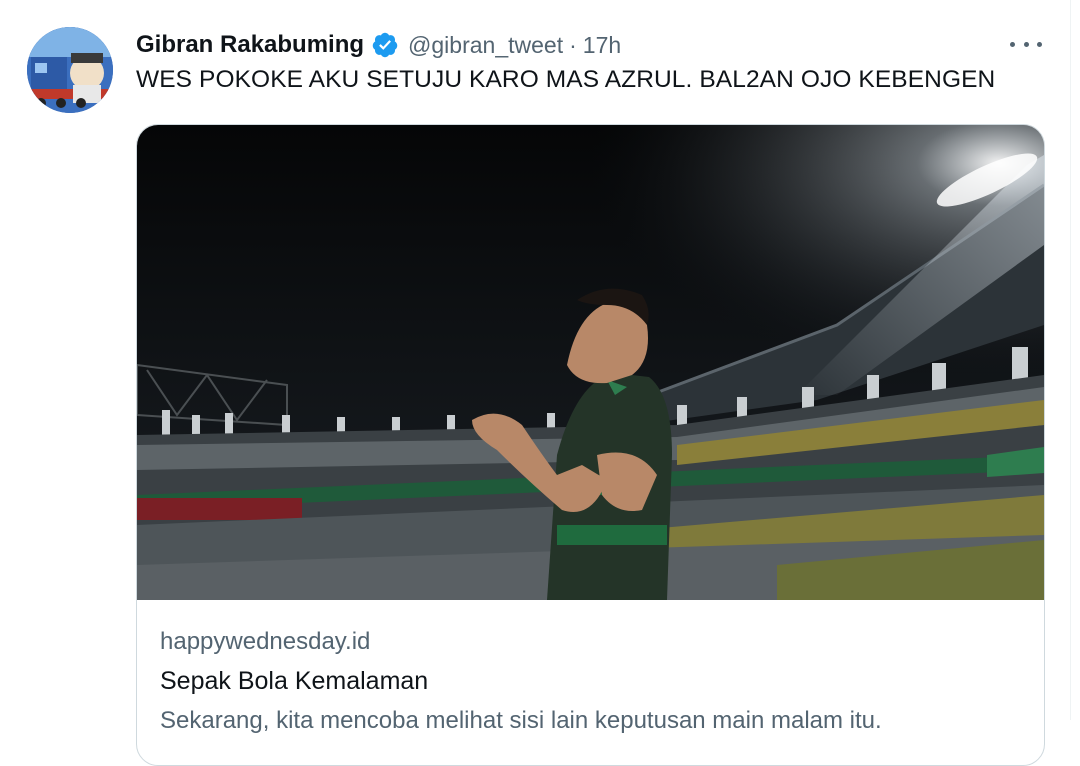  Describe the element at coordinates (250, 45) in the screenshot. I see `author-name: Gibran Rakabuming` at that location.